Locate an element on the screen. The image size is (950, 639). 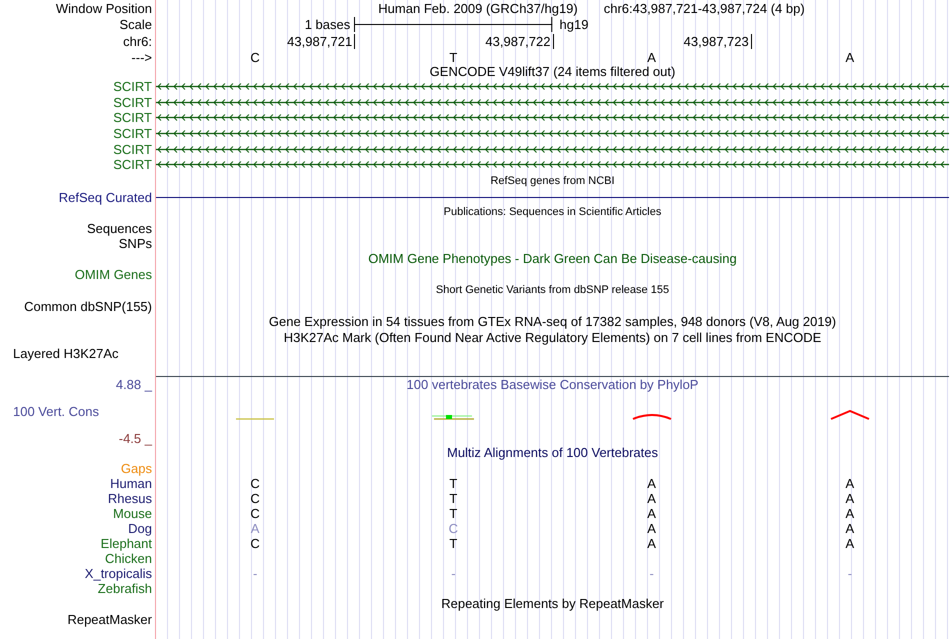
track-label: Mouse is located at coordinates (132, 513).